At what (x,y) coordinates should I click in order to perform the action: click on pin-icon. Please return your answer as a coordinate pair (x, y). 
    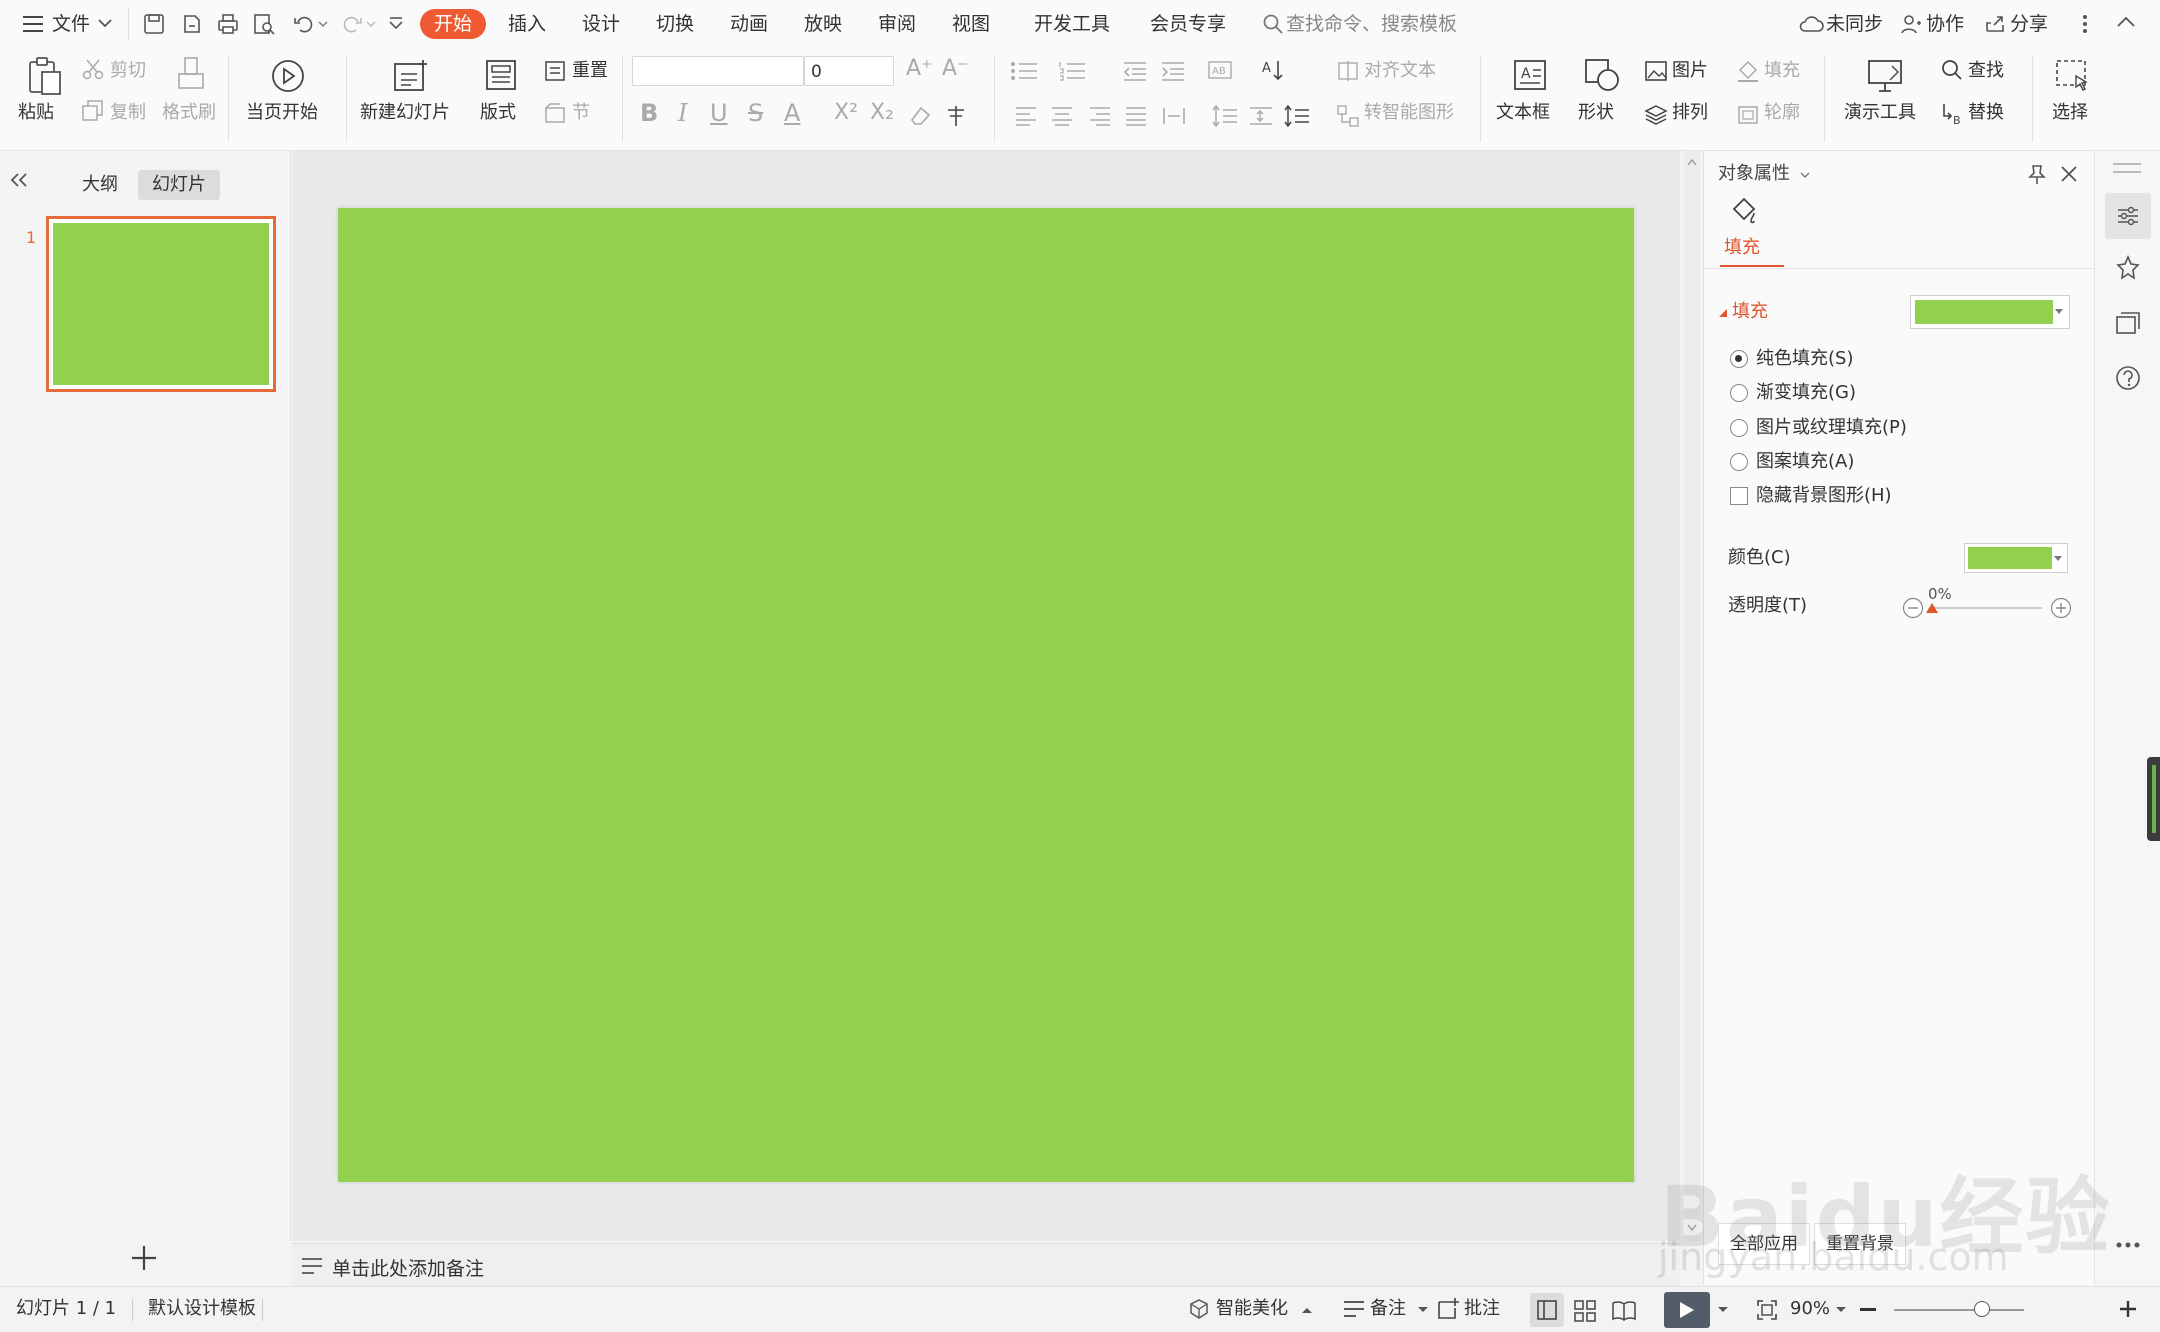
    Looking at the image, I should click on (2037, 174).